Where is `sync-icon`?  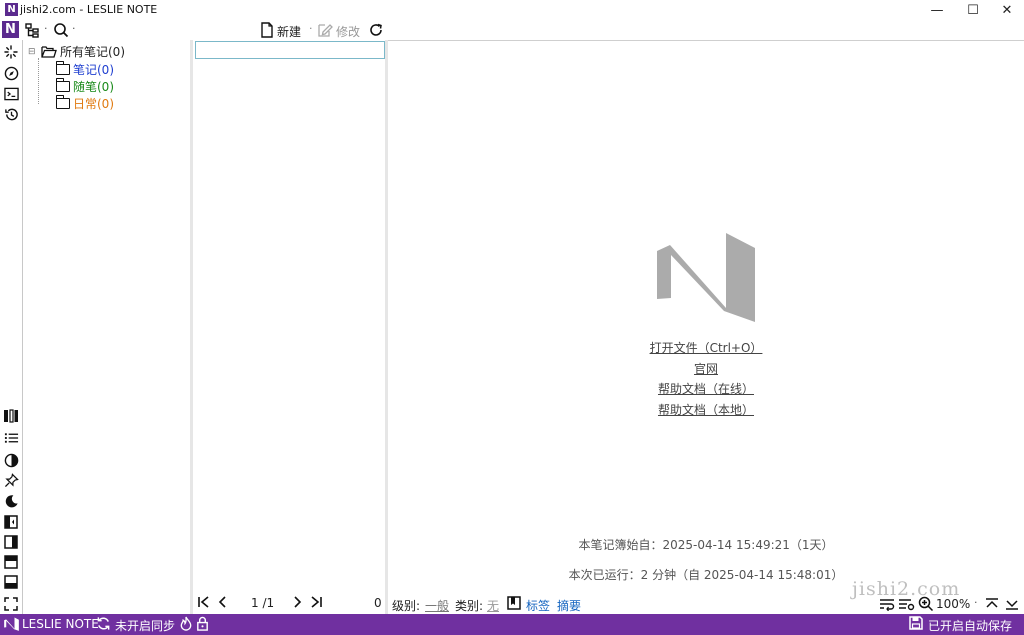 sync-icon is located at coordinates (103, 625).